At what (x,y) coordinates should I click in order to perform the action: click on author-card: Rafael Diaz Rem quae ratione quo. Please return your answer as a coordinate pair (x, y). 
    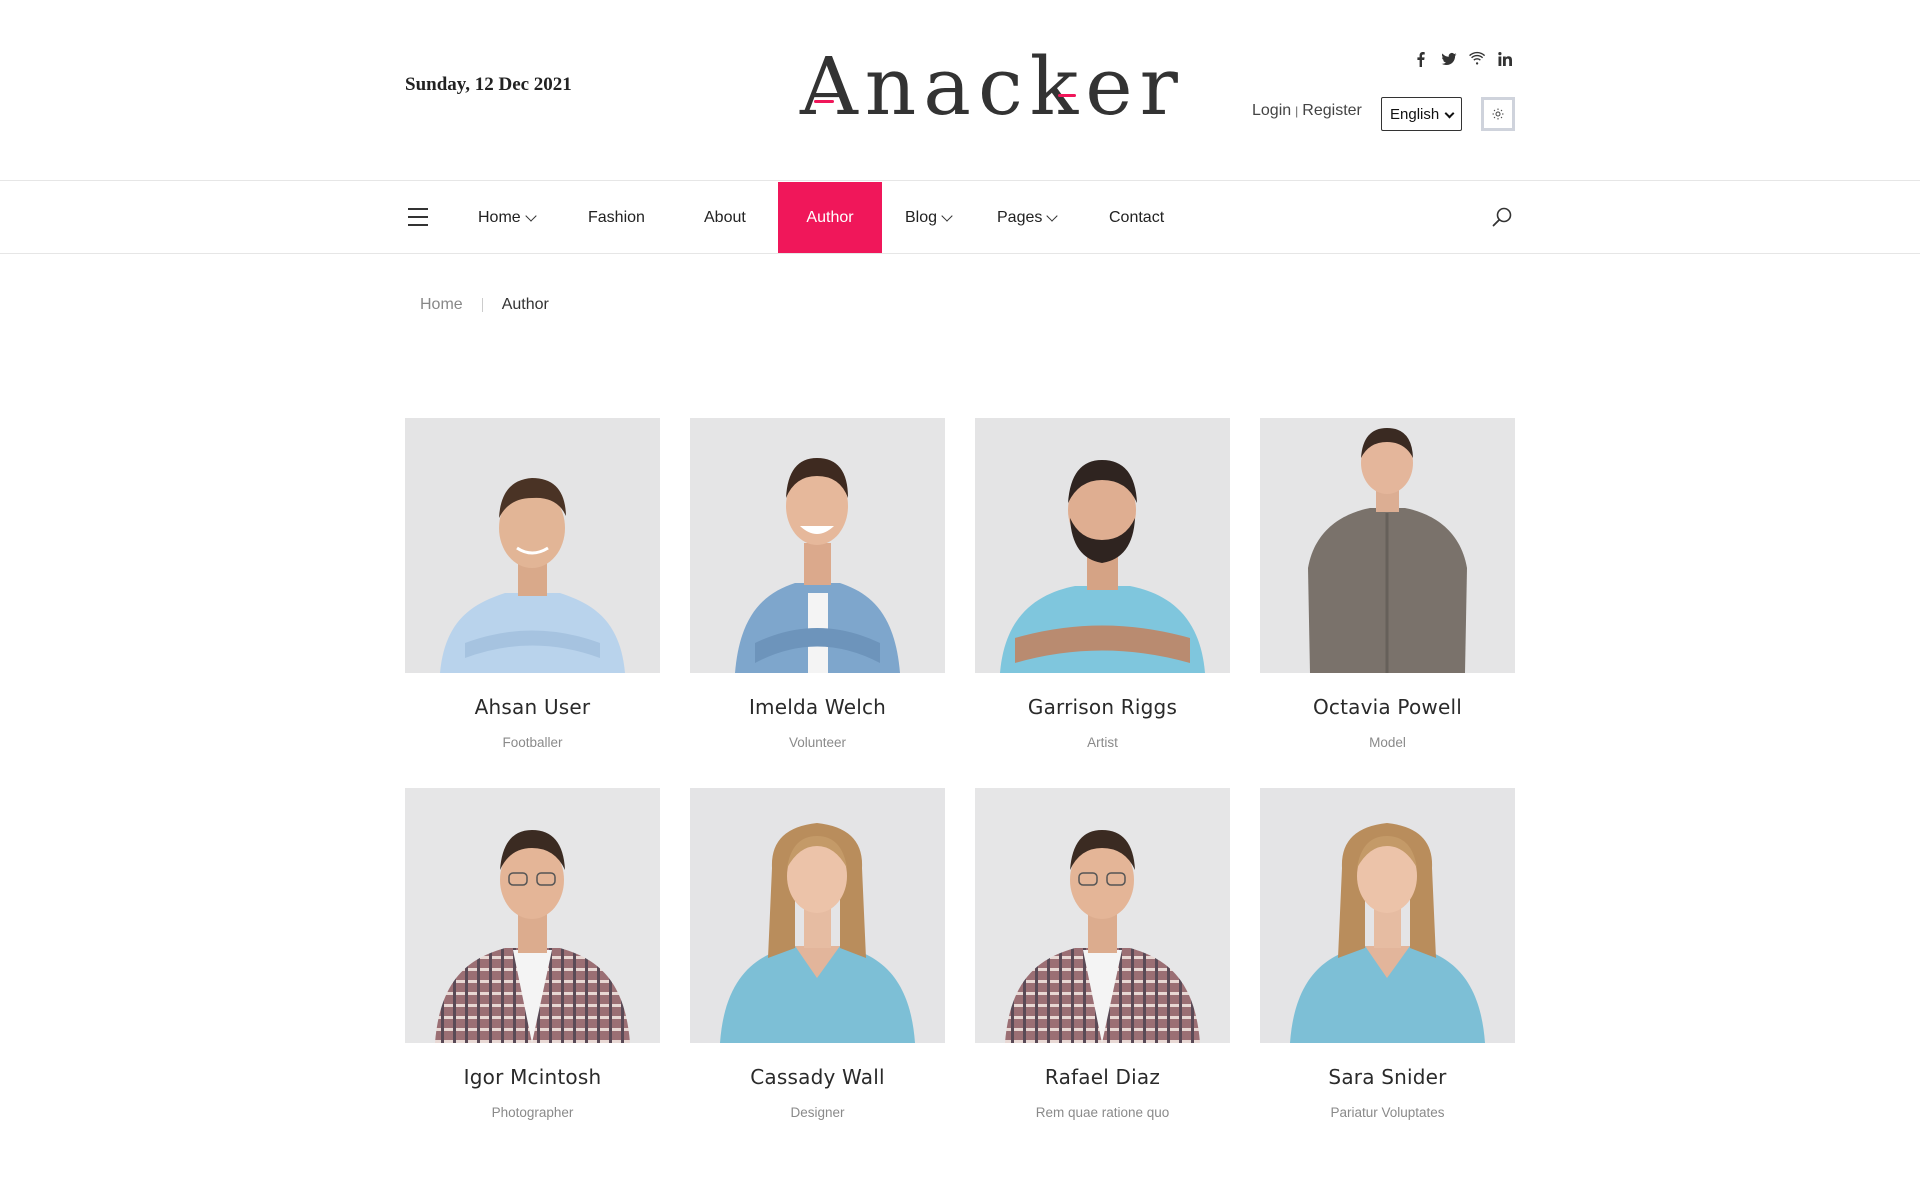
    Looking at the image, I should click on (1102, 973).